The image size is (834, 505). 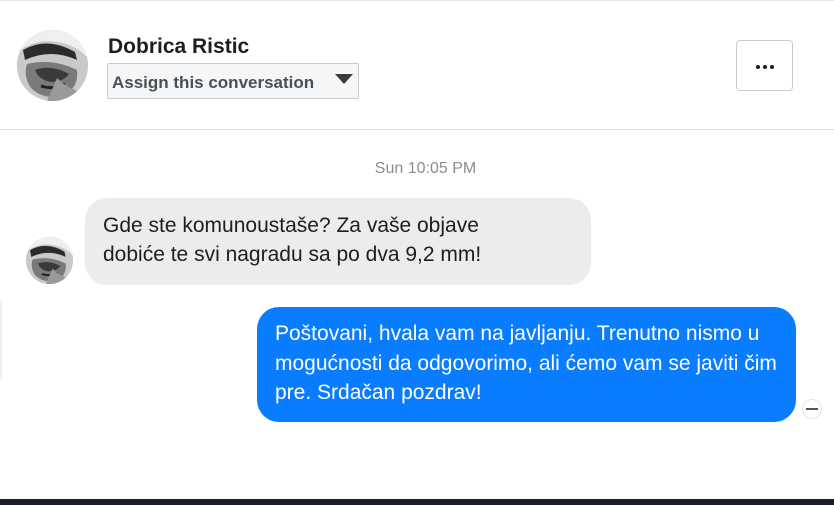 I want to click on contact-avatar, so click(x=52, y=65).